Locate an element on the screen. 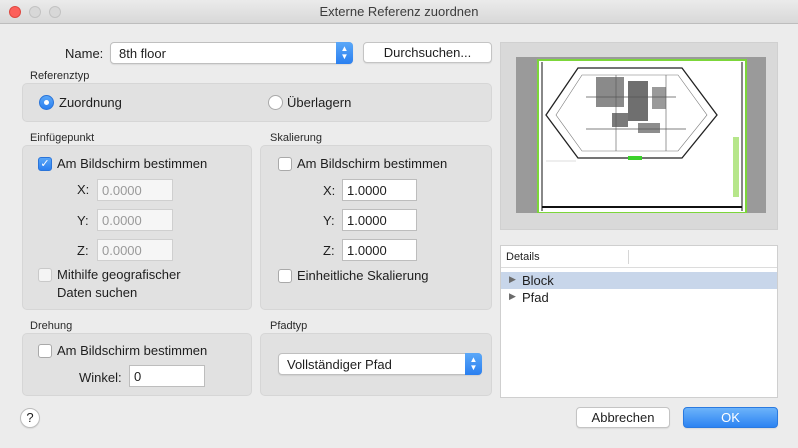  tree-item-block: ▶ Block is located at coordinates (639, 280).